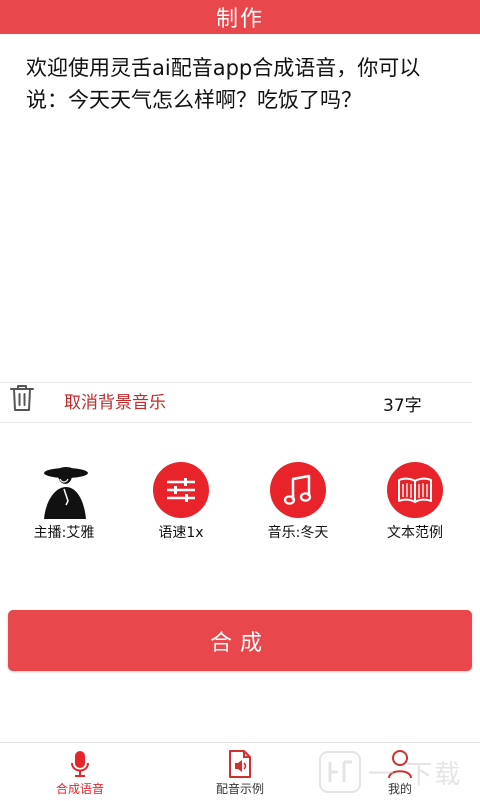 The height and width of the screenshot is (801, 480). I want to click on options-row: 主播:艾雅 语速1x 音乐:冬天 文本范例, so click(240, 507).